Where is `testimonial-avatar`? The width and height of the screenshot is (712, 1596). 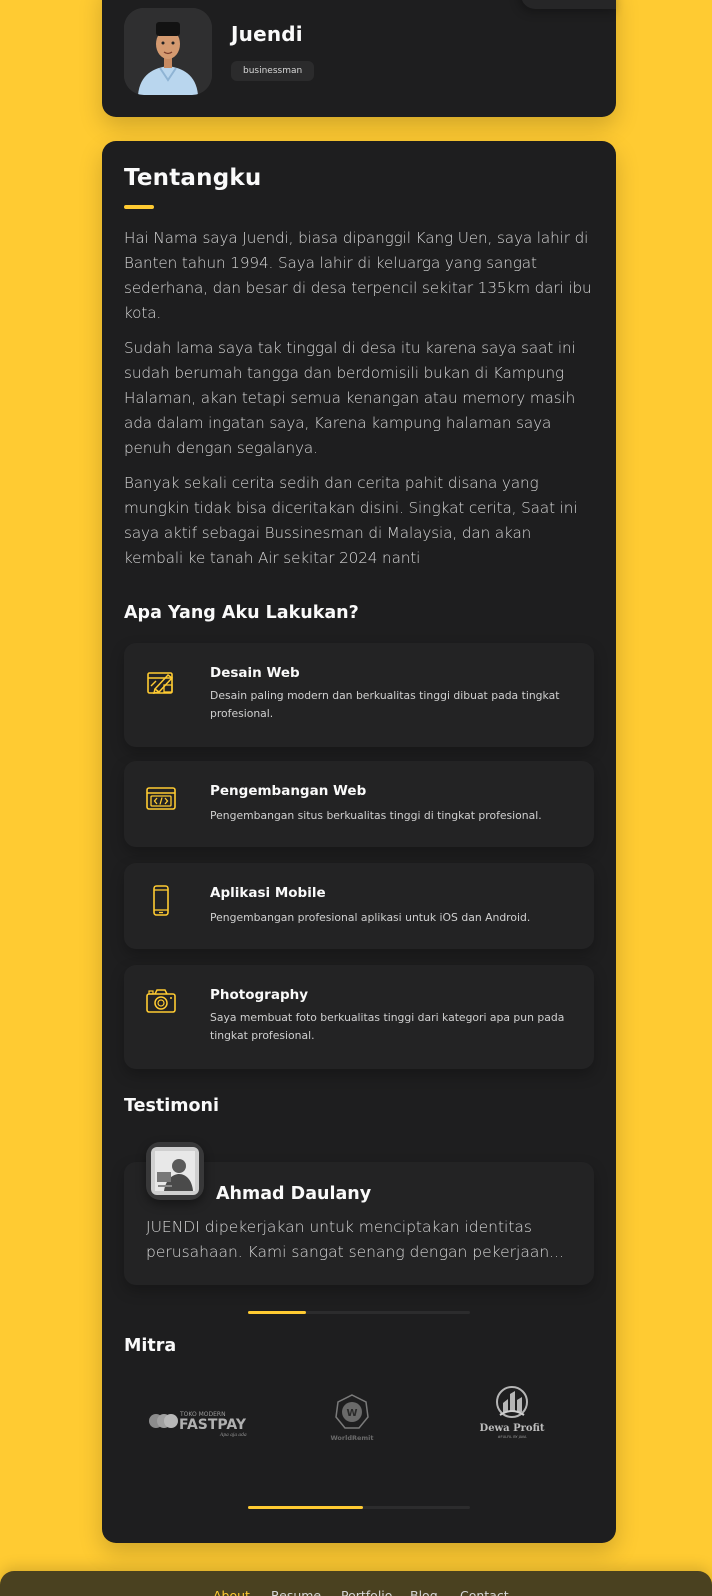 testimonial-avatar is located at coordinates (175, 1171).